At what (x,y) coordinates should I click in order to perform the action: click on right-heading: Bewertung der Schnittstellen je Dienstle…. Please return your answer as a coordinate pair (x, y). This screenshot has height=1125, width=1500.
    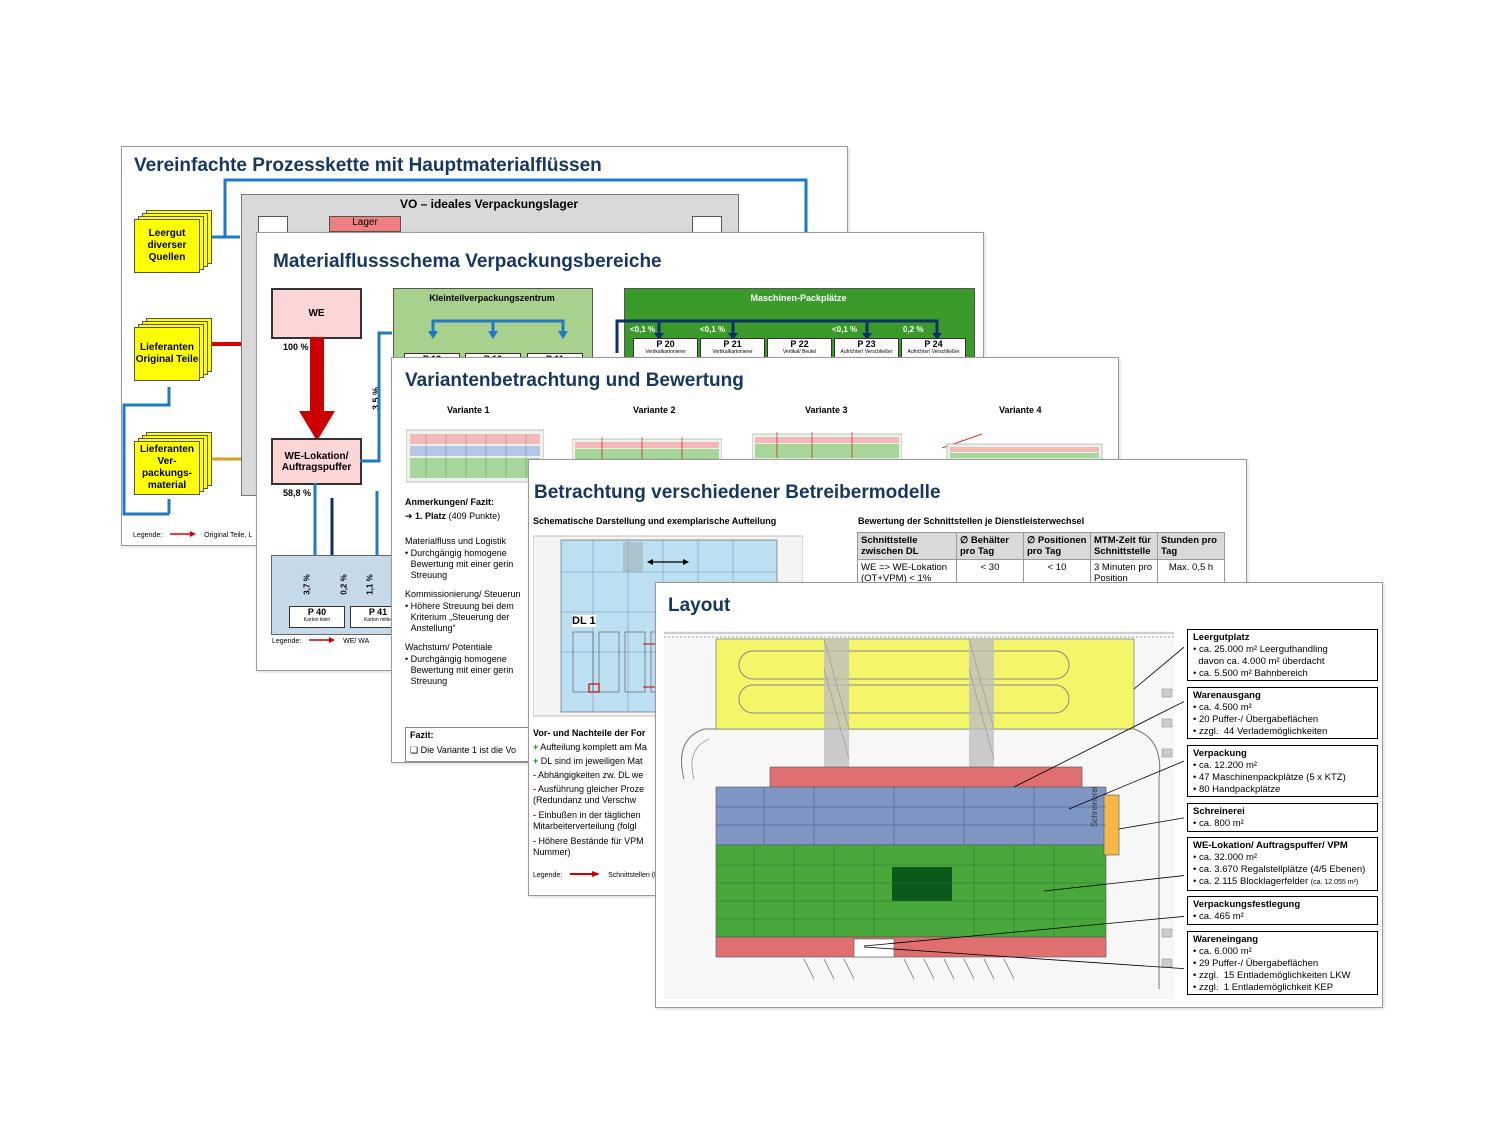
    Looking at the image, I should click on (971, 521).